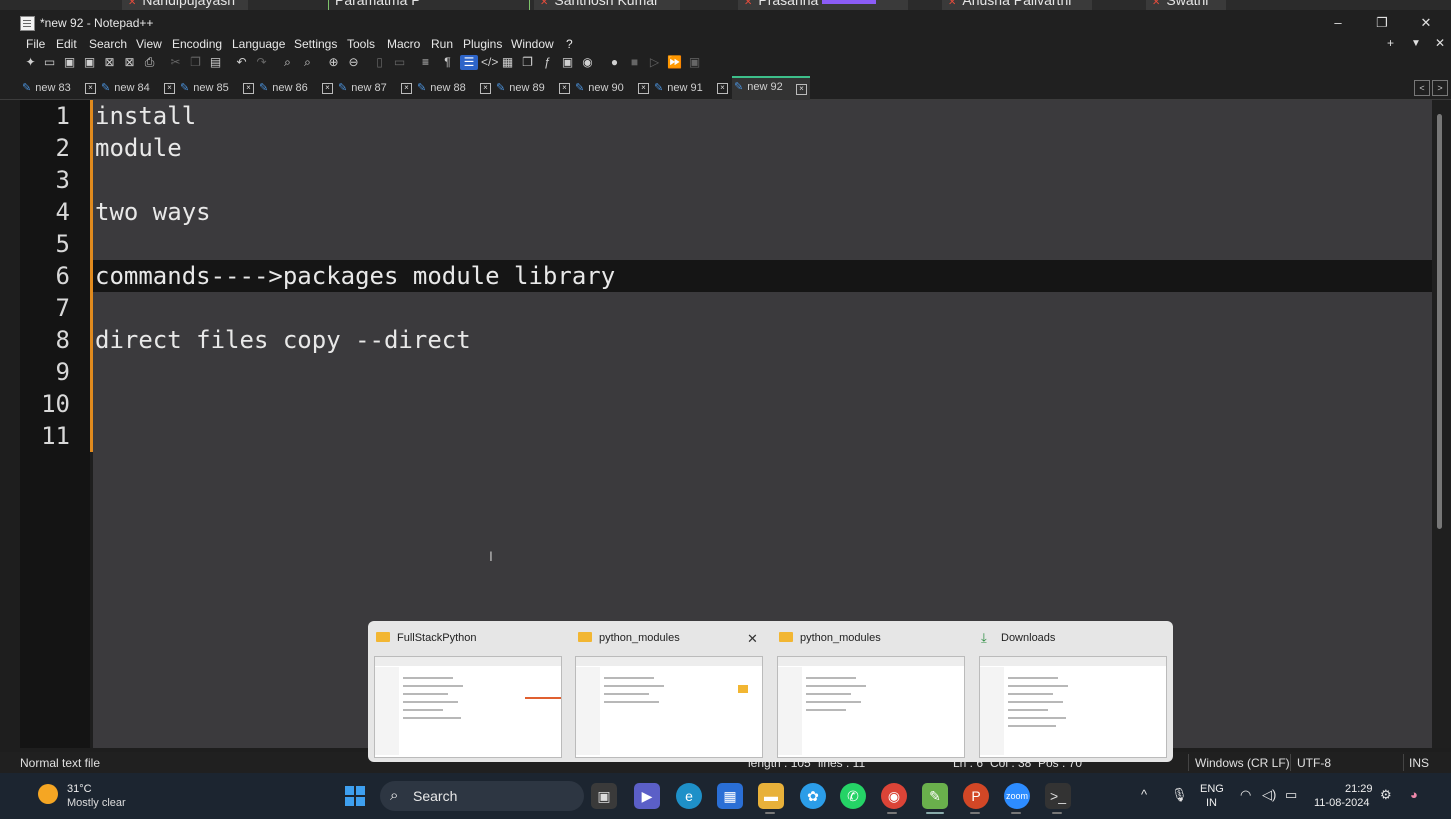 The height and width of the screenshot is (819, 1451). What do you see at coordinates (647, 796) in the screenshot?
I see `teams-meet-icon: ▶` at bounding box center [647, 796].